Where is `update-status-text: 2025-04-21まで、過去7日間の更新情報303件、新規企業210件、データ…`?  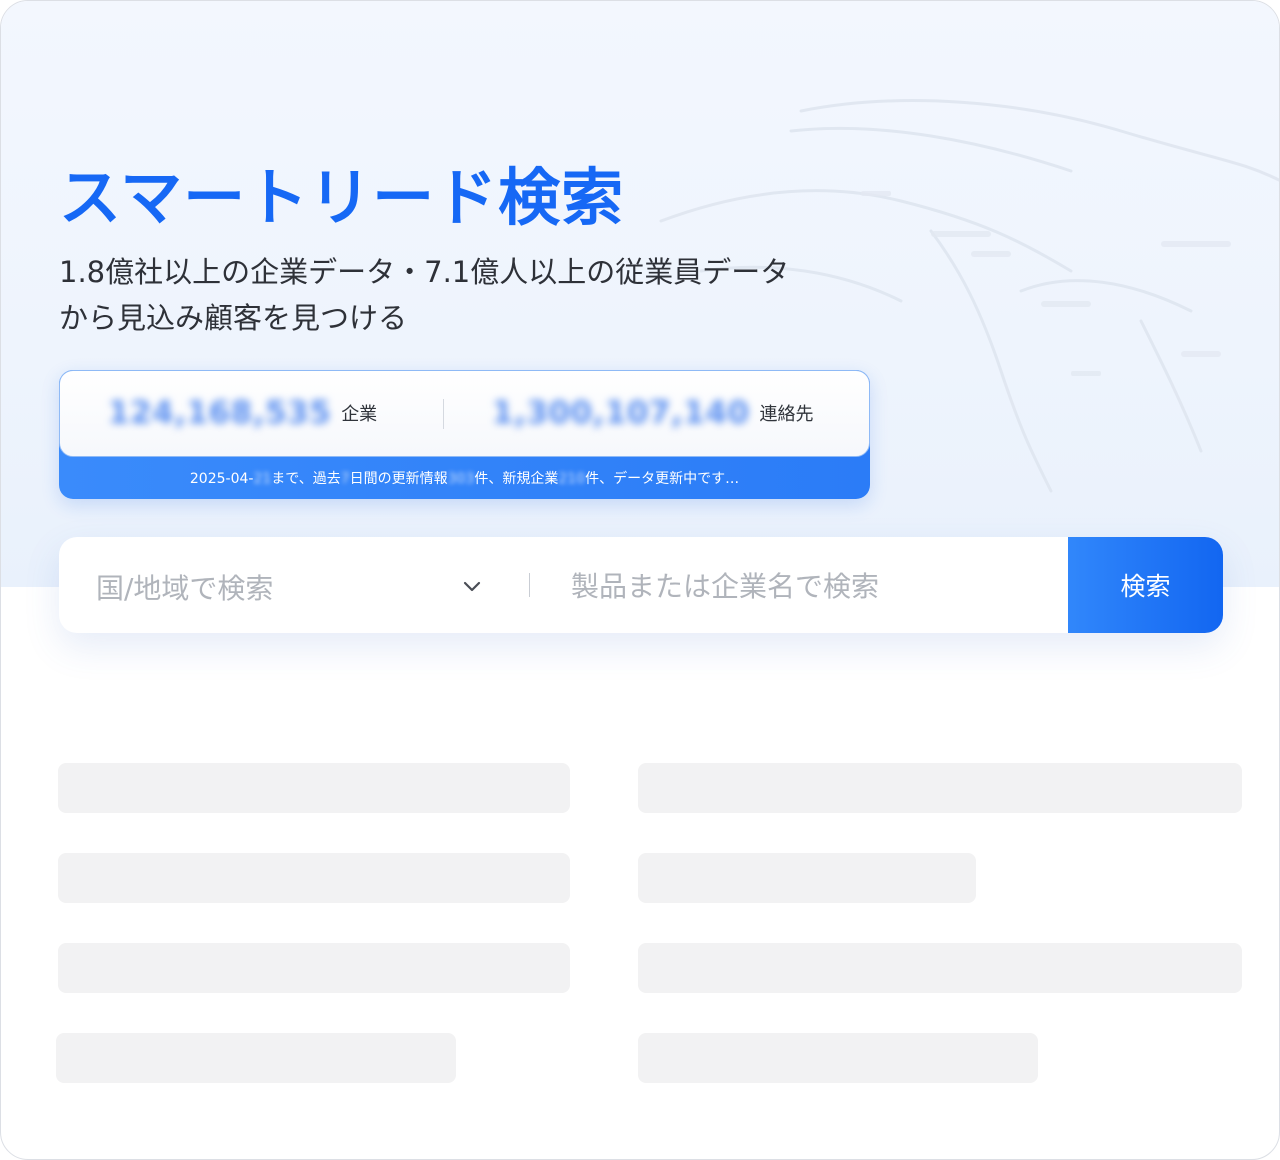
update-status-text: 2025-04-21まで、過去7日間の更新情報303件、新規企業210件、データ… is located at coordinates (464, 478).